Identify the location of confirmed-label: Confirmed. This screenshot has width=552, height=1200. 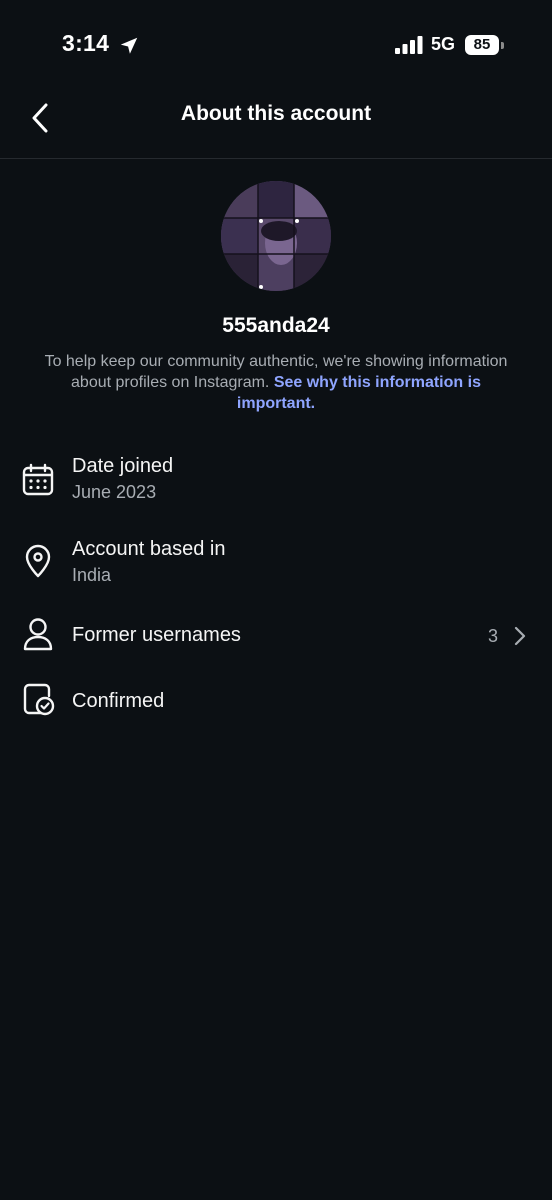
(118, 701).